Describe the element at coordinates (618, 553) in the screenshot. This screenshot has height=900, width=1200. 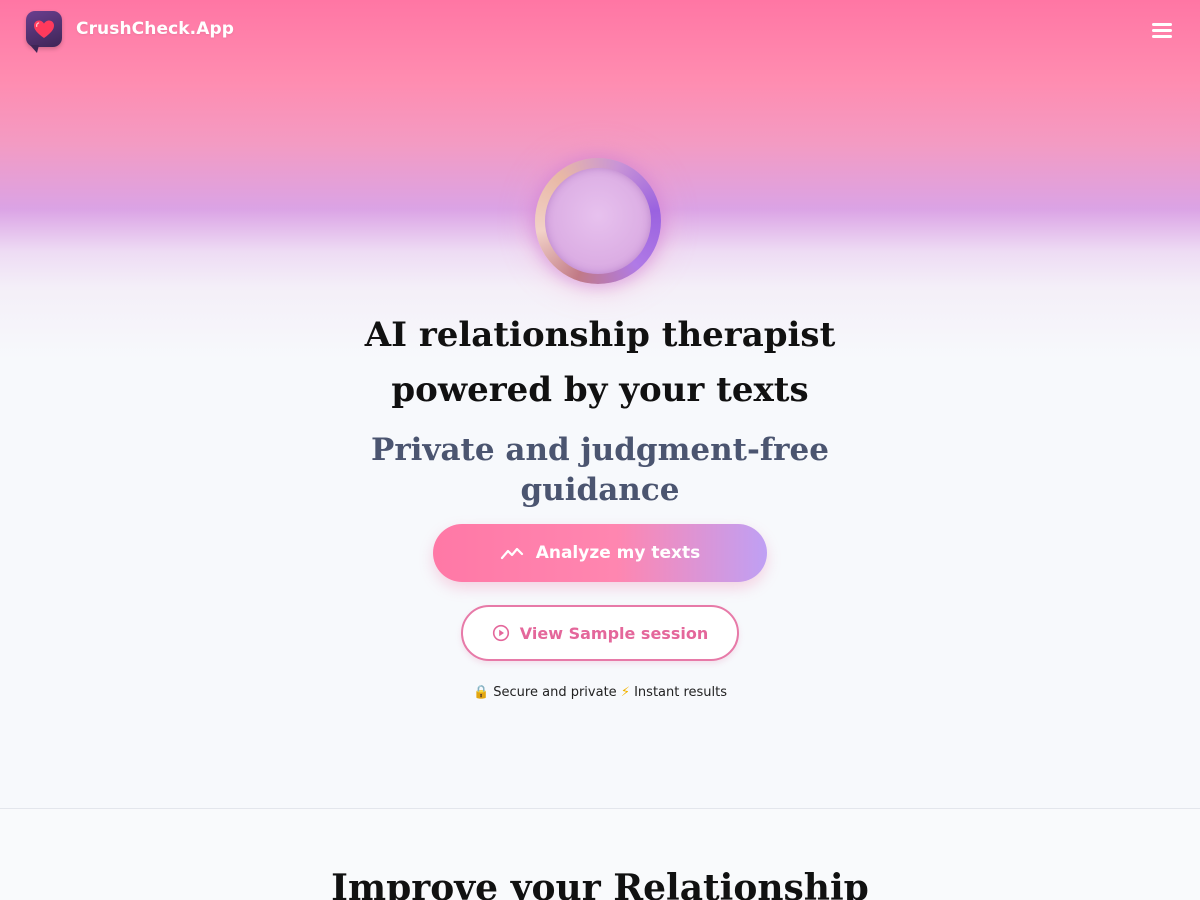
I see `analyze-texts-label: Analyze my texts` at that location.